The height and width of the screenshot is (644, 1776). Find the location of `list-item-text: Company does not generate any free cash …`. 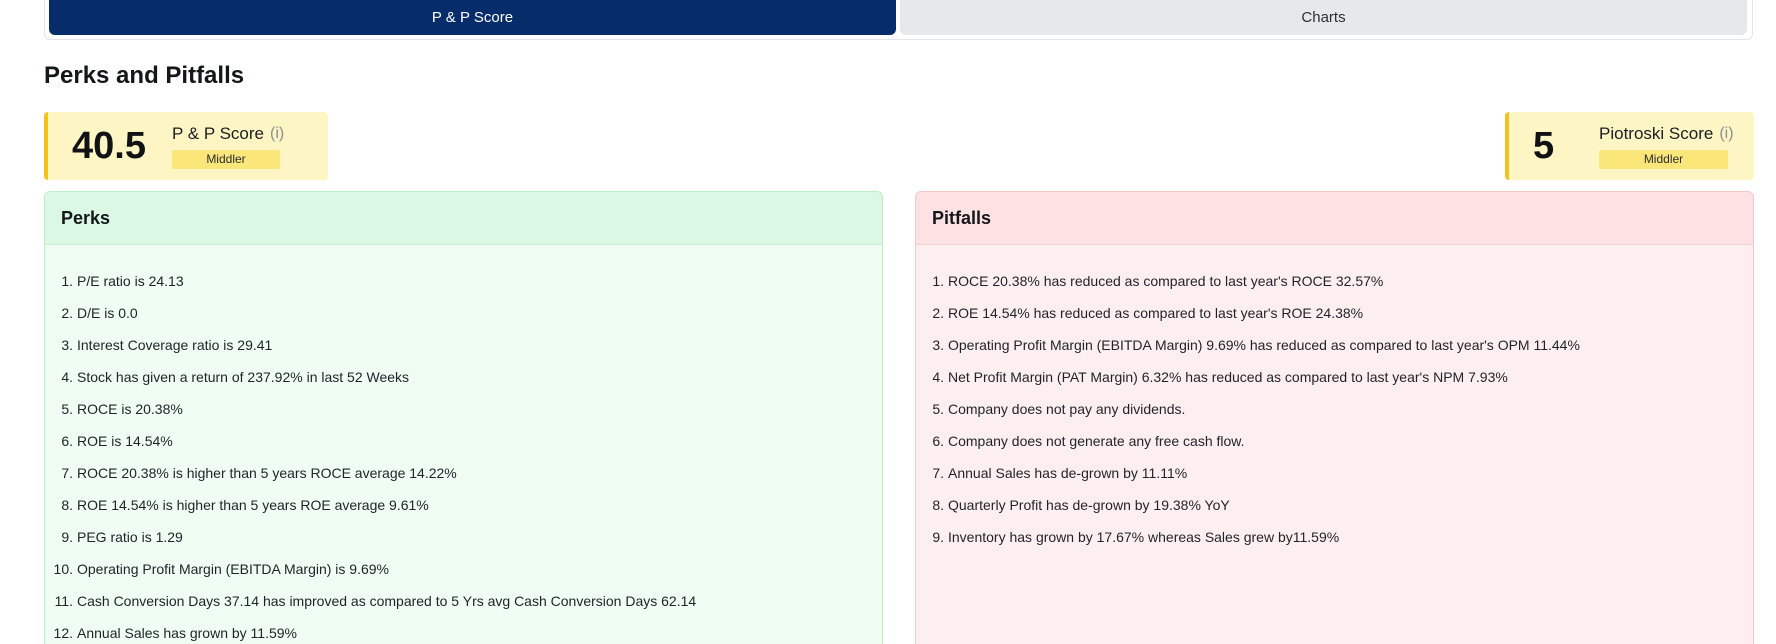

list-item-text: Company does not generate any free cash … is located at coordinates (1096, 441).